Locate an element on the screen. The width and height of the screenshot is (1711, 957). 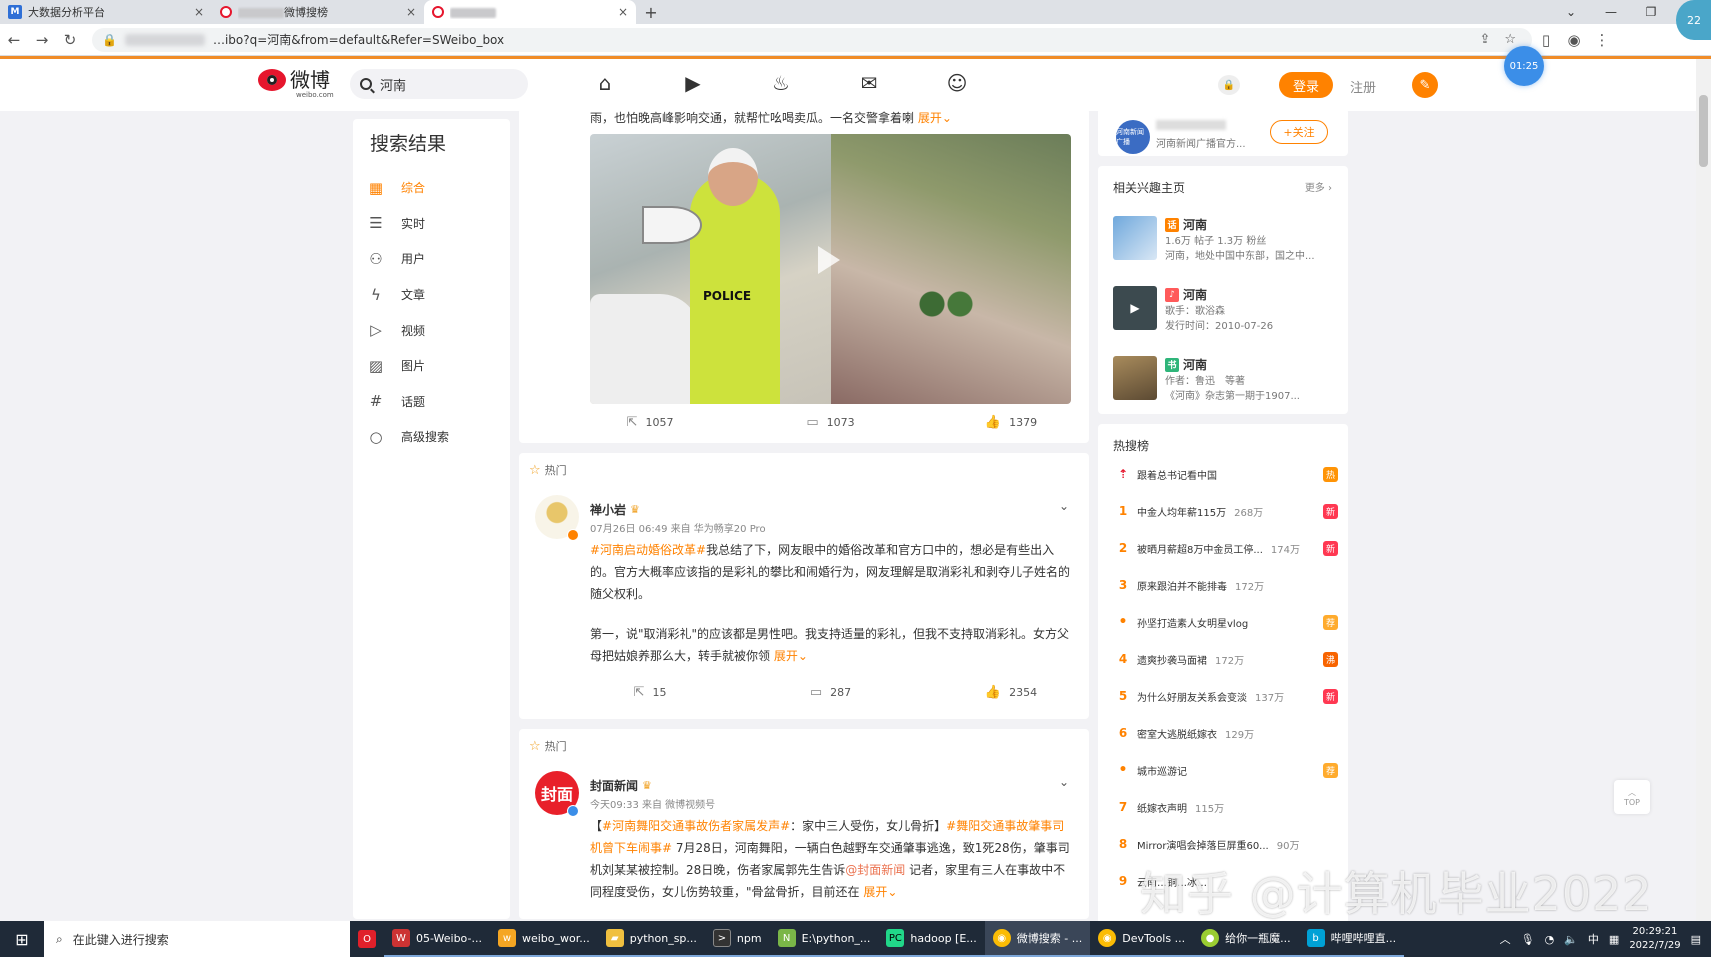
hot-search-item: 8 Mirror演唱会掉落巨屏重60... 90万 is located at coordinates (1225, 844).